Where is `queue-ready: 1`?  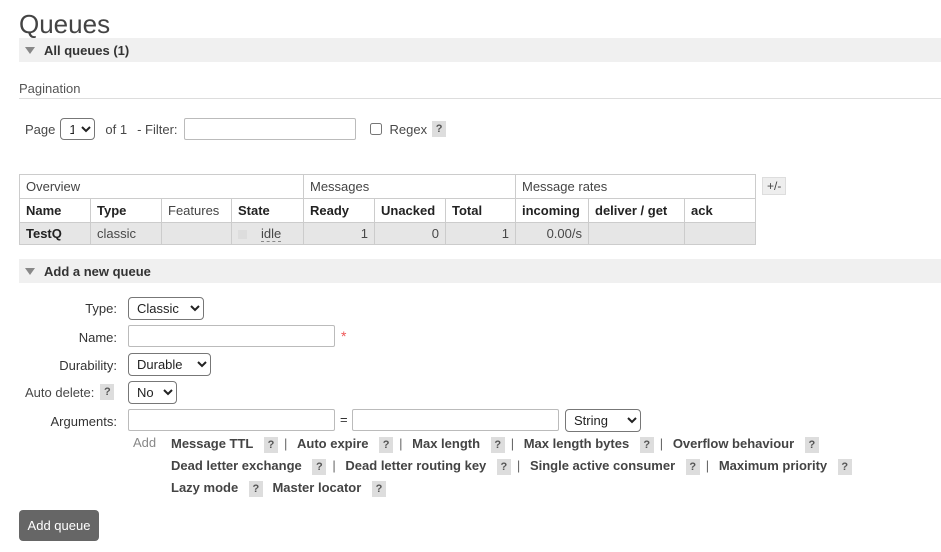
queue-ready: 1 is located at coordinates (339, 233).